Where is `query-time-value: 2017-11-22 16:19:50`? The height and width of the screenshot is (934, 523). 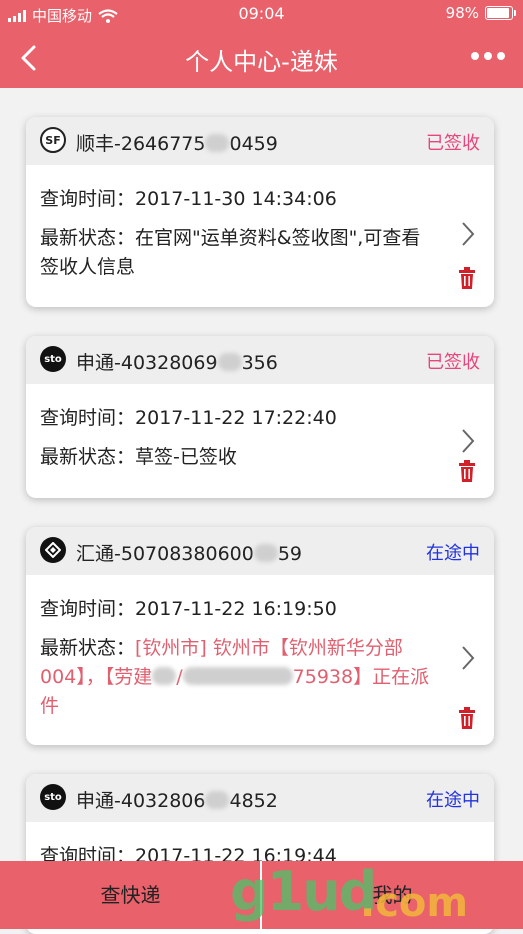
query-time-value: 2017-11-22 16:19:50 is located at coordinates (236, 609).